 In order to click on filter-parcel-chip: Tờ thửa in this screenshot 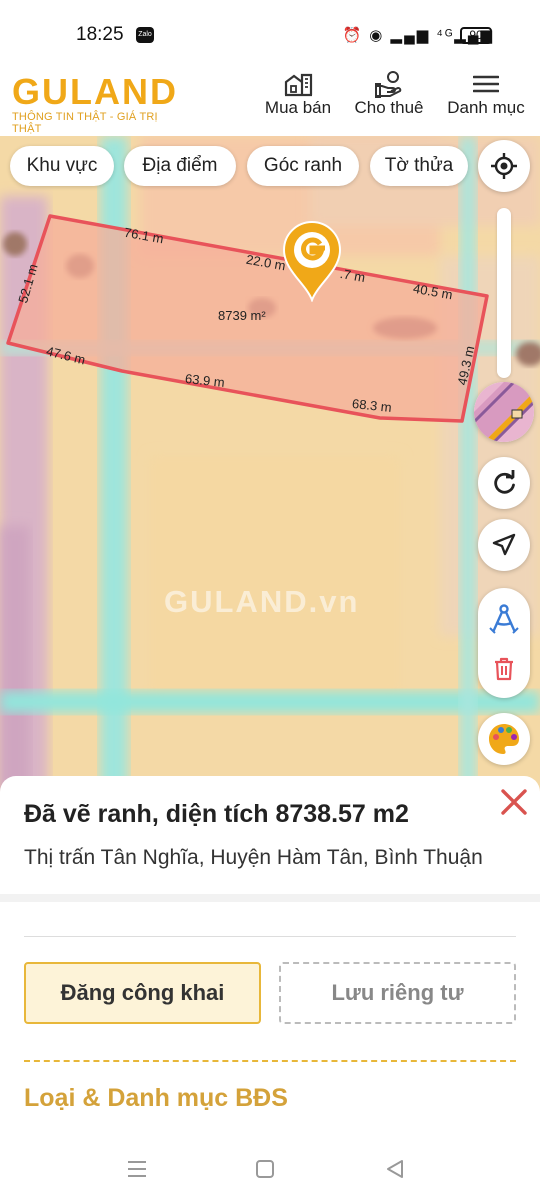, I will do `click(419, 166)`.